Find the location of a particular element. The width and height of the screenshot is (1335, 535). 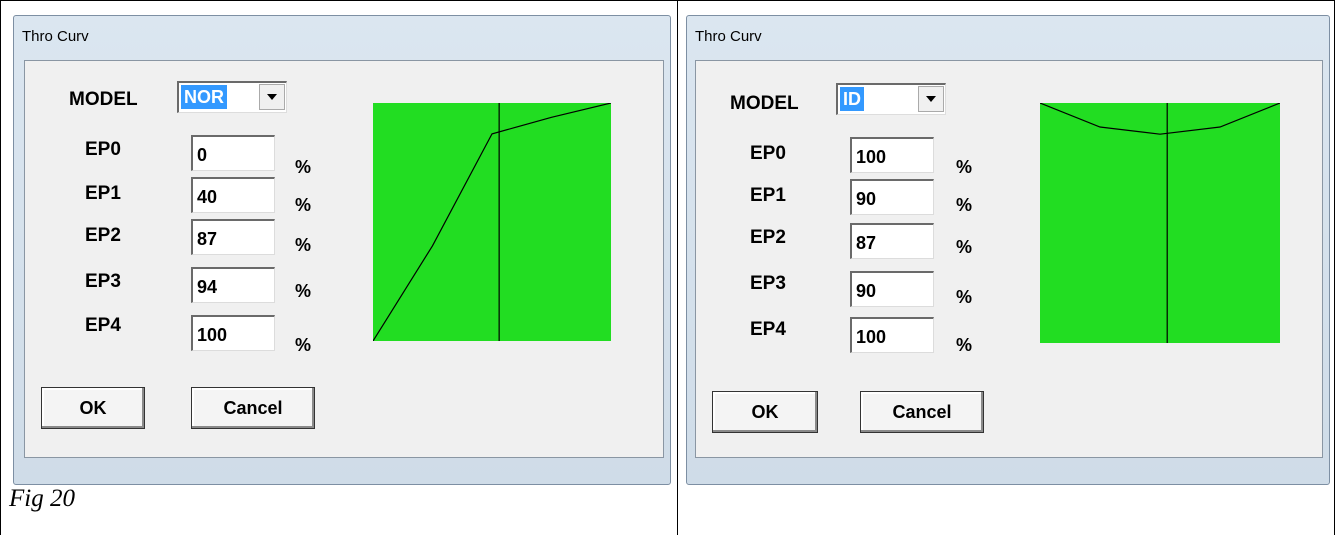

figure-caption: Fig 20 is located at coordinates (42, 498).